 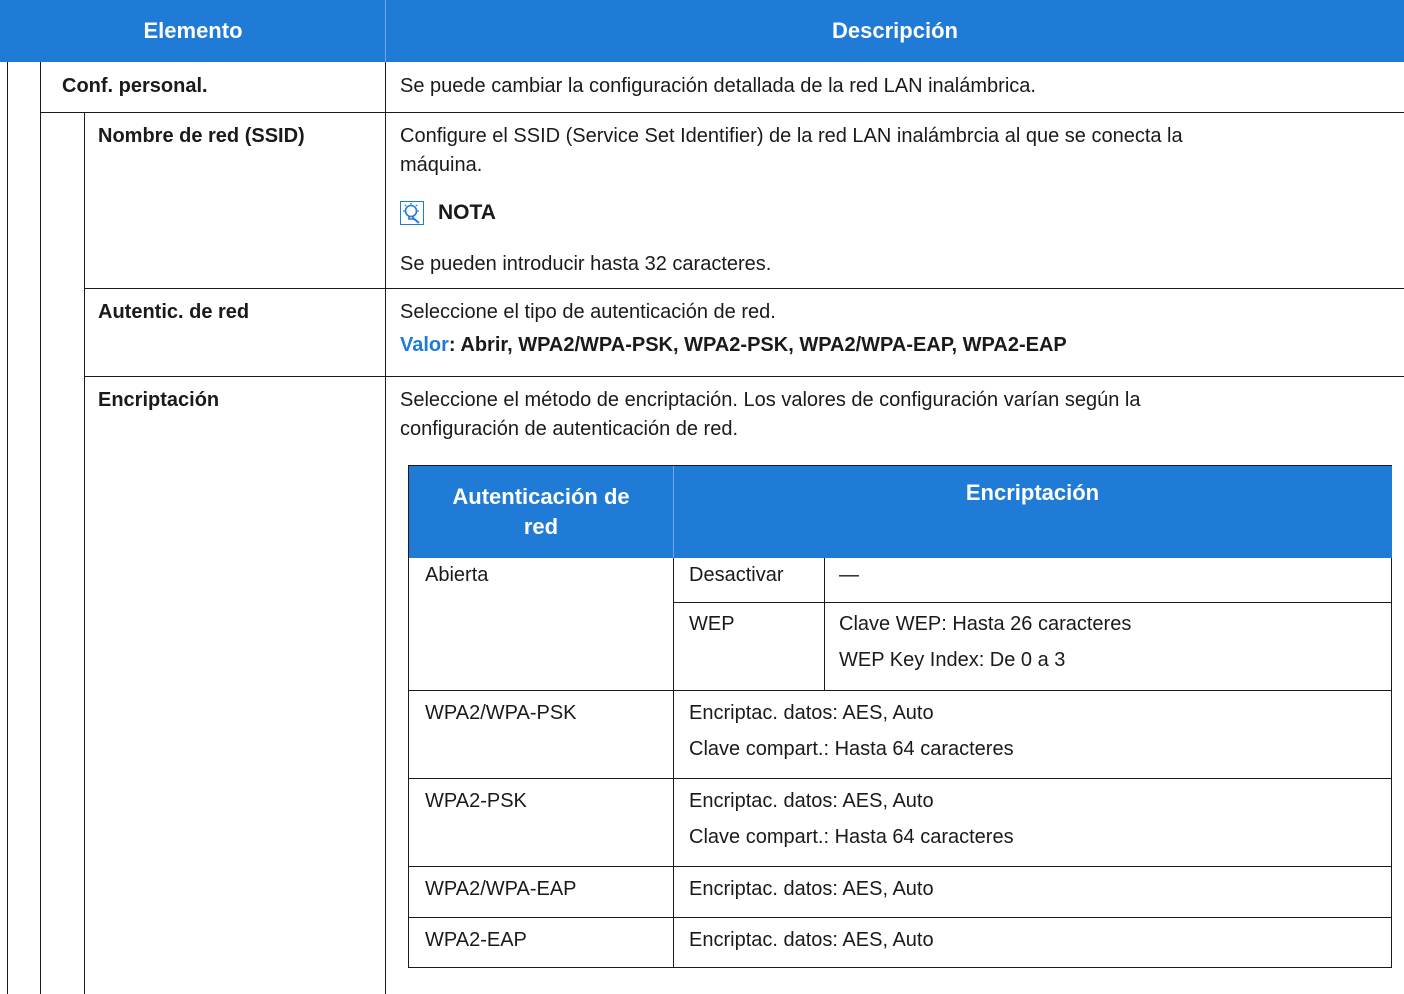 I want to click on column-divider, so click(x=385, y=528).